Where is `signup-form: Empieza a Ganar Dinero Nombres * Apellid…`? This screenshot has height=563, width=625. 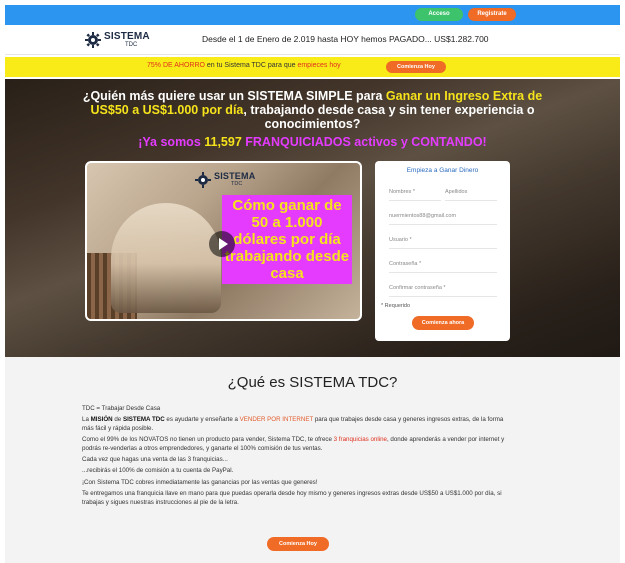 signup-form: Empieza a Ganar Dinero Nombres * Apellid… is located at coordinates (442, 251).